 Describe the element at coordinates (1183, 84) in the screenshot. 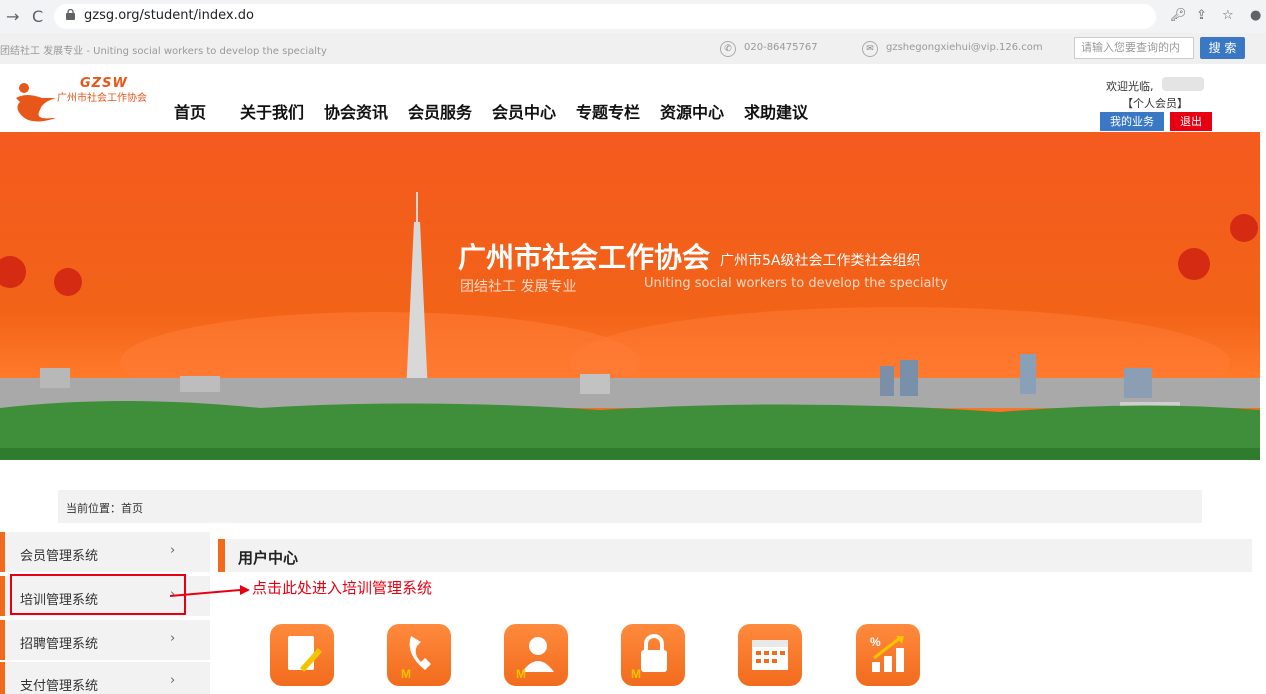

I see `username-redacted` at that location.